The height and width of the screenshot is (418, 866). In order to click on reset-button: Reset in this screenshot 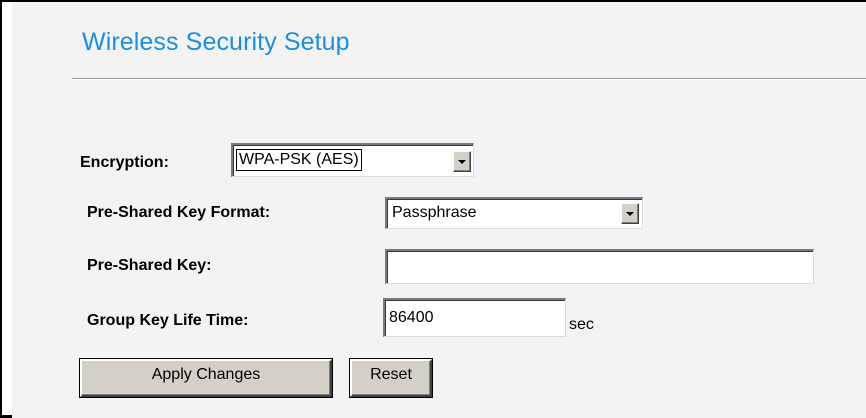, I will do `click(391, 378)`.